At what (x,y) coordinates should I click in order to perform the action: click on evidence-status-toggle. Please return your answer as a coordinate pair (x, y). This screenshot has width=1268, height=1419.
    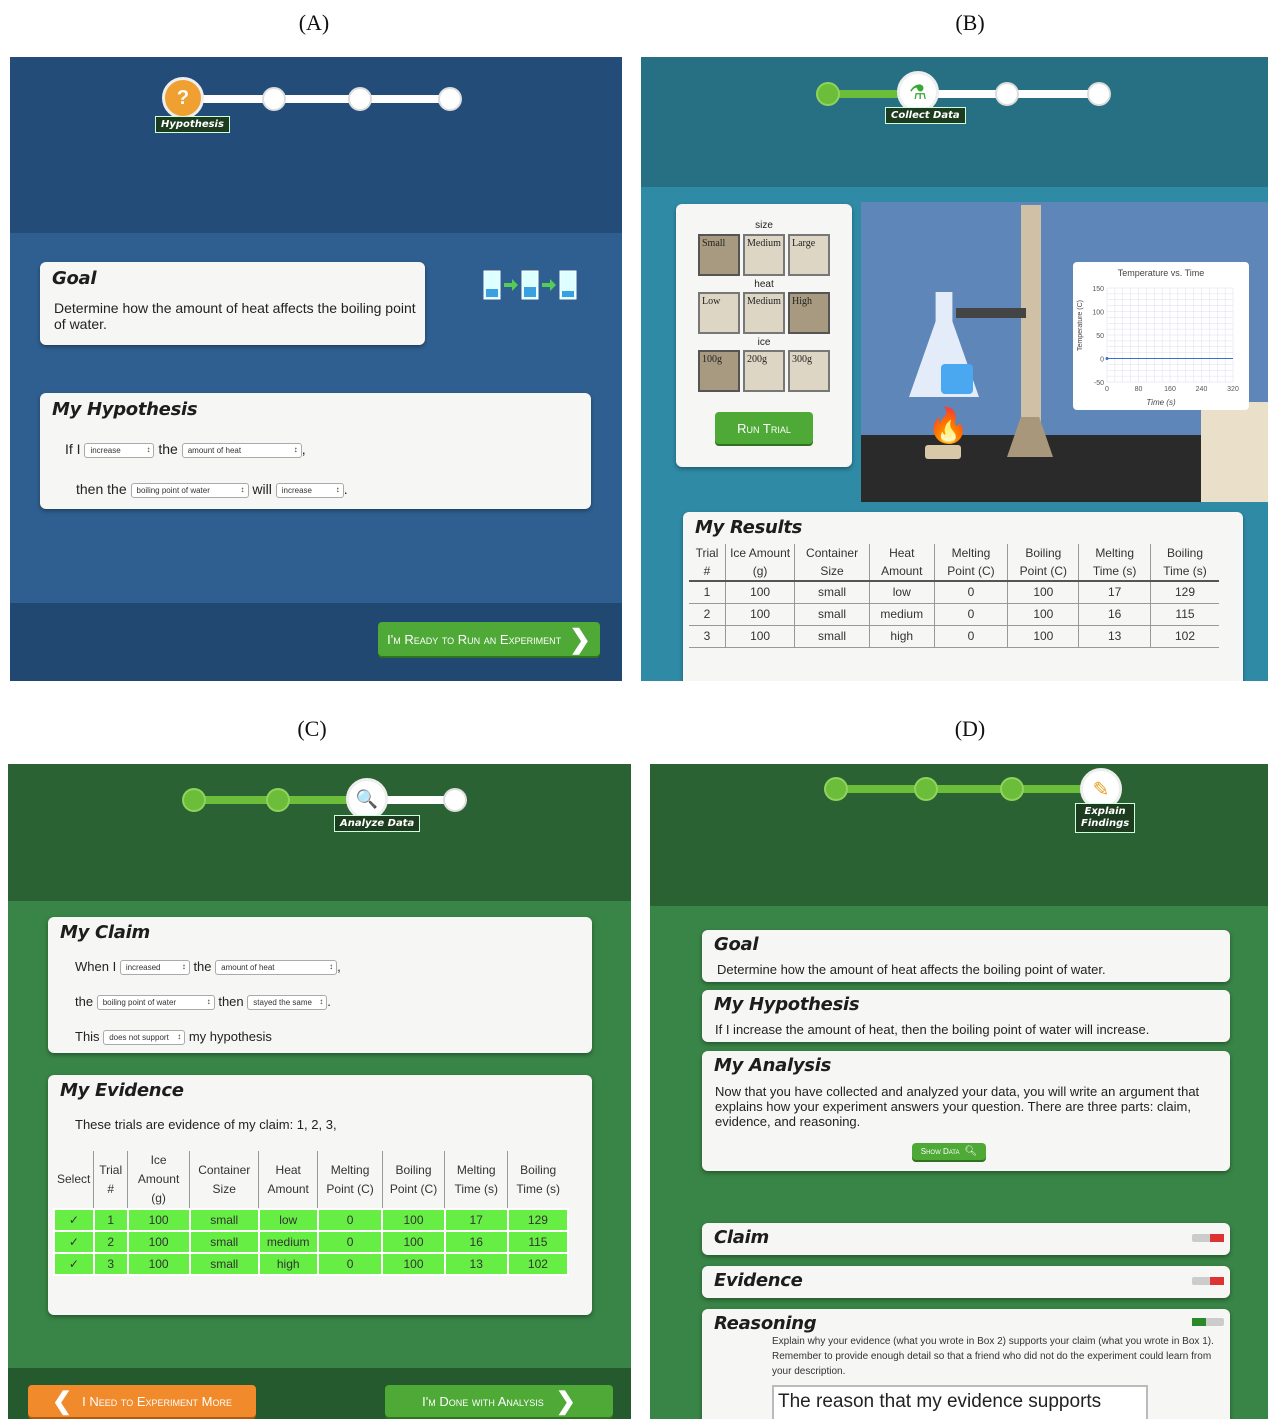
    Looking at the image, I should click on (1208, 1281).